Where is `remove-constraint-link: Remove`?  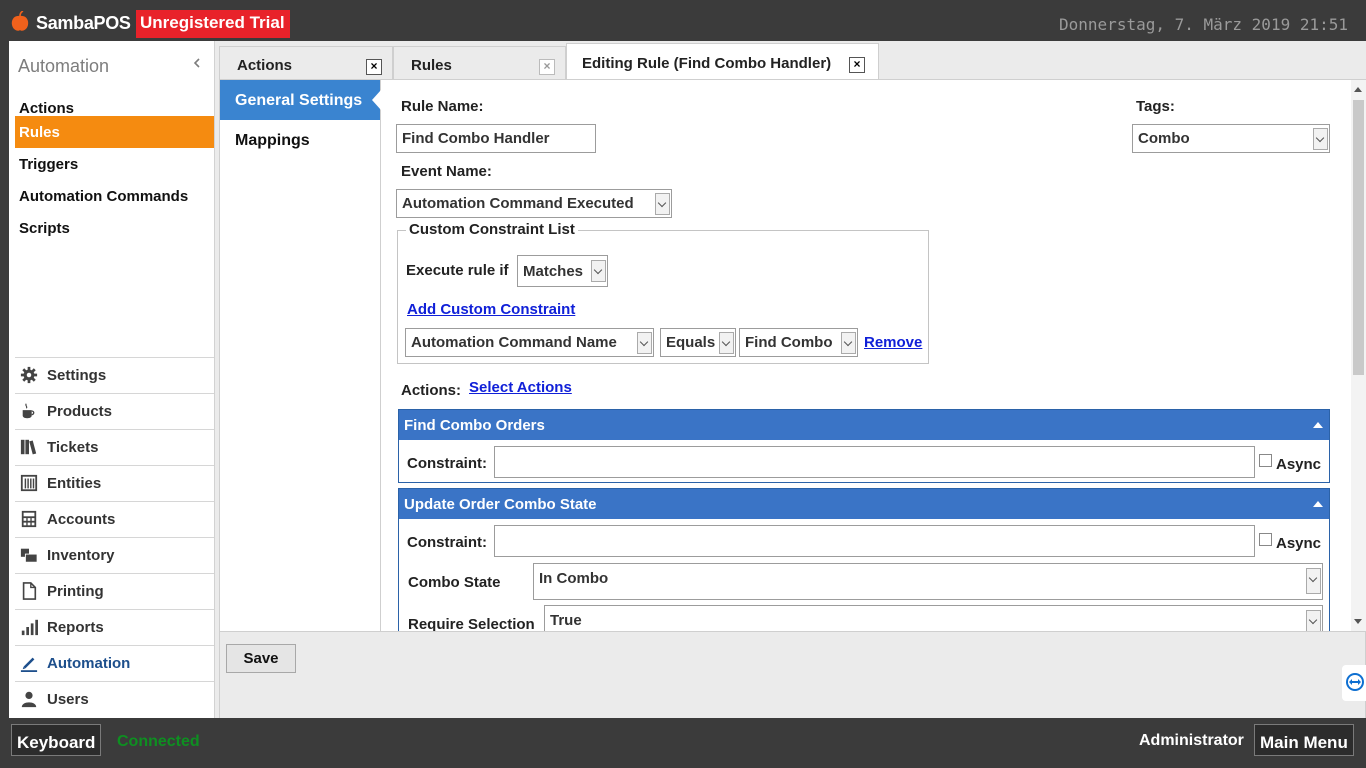
remove-constraint-link: Remove is located at coordinates (893, 342).